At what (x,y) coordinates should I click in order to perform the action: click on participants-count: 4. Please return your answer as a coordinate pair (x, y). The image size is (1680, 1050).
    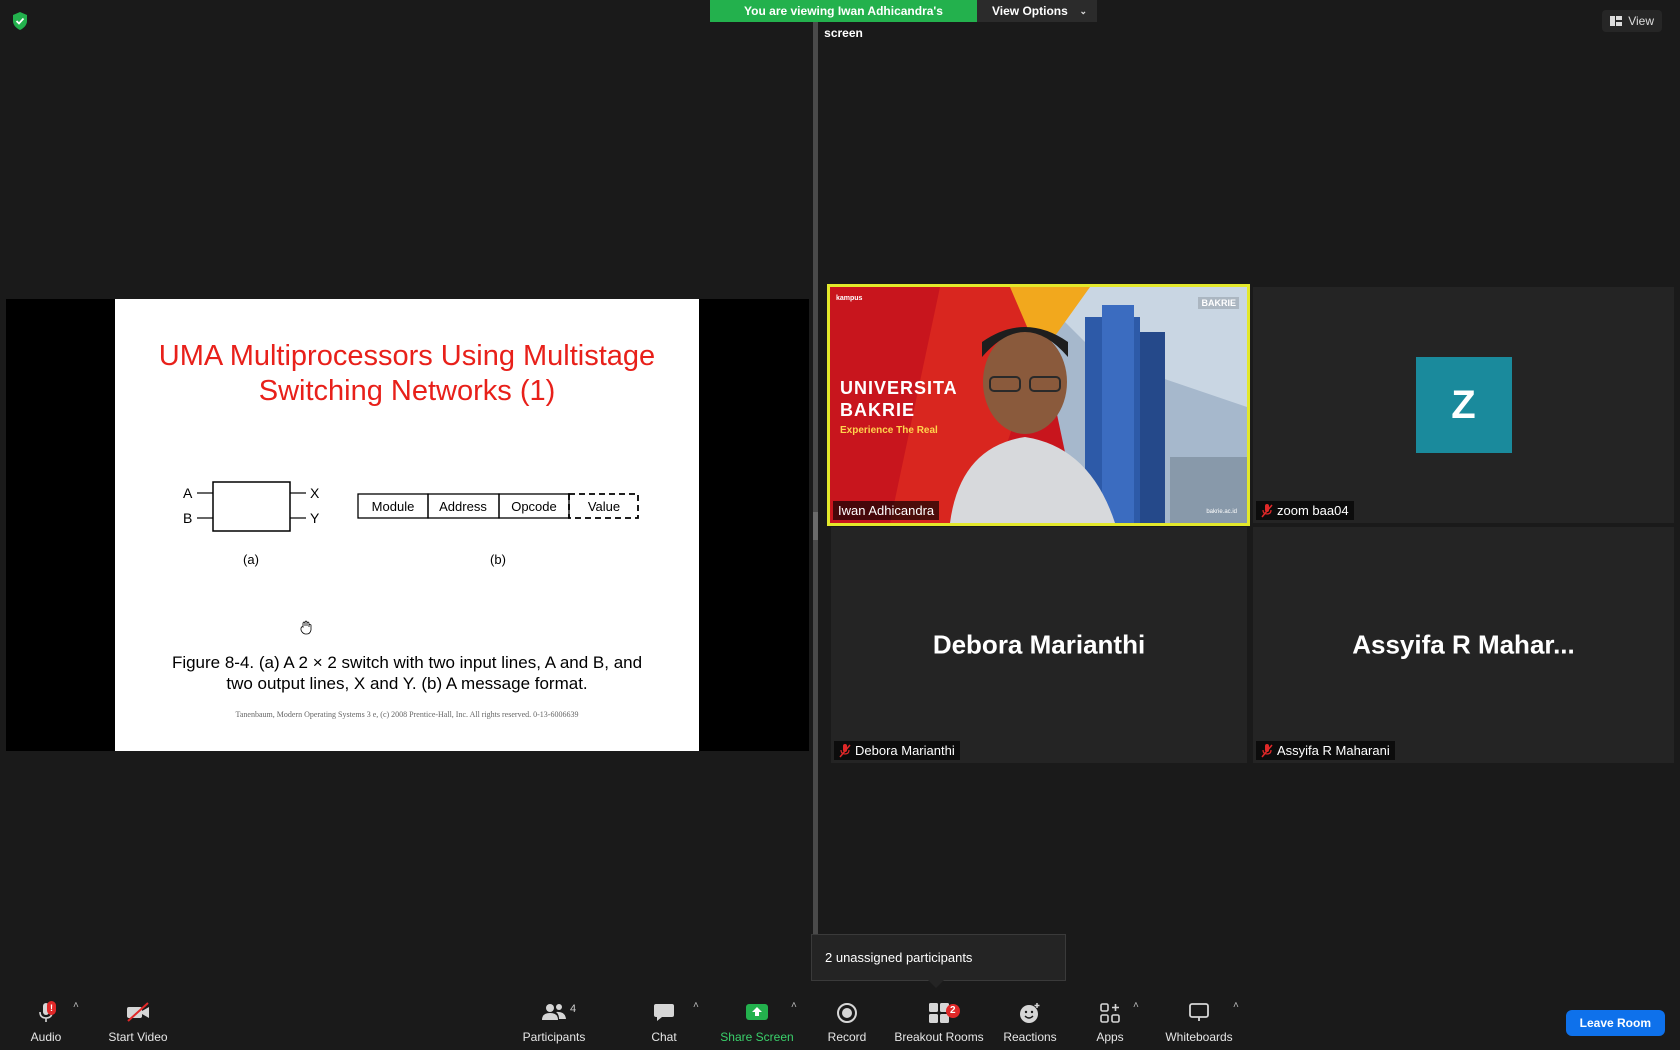
    Looking at the image, I should click on (573, 1009).